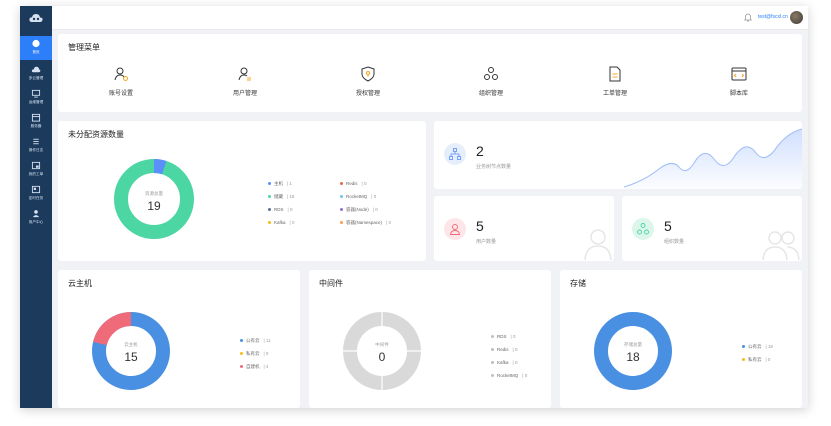  I want to click on calendar-icon, so click(36, 117).